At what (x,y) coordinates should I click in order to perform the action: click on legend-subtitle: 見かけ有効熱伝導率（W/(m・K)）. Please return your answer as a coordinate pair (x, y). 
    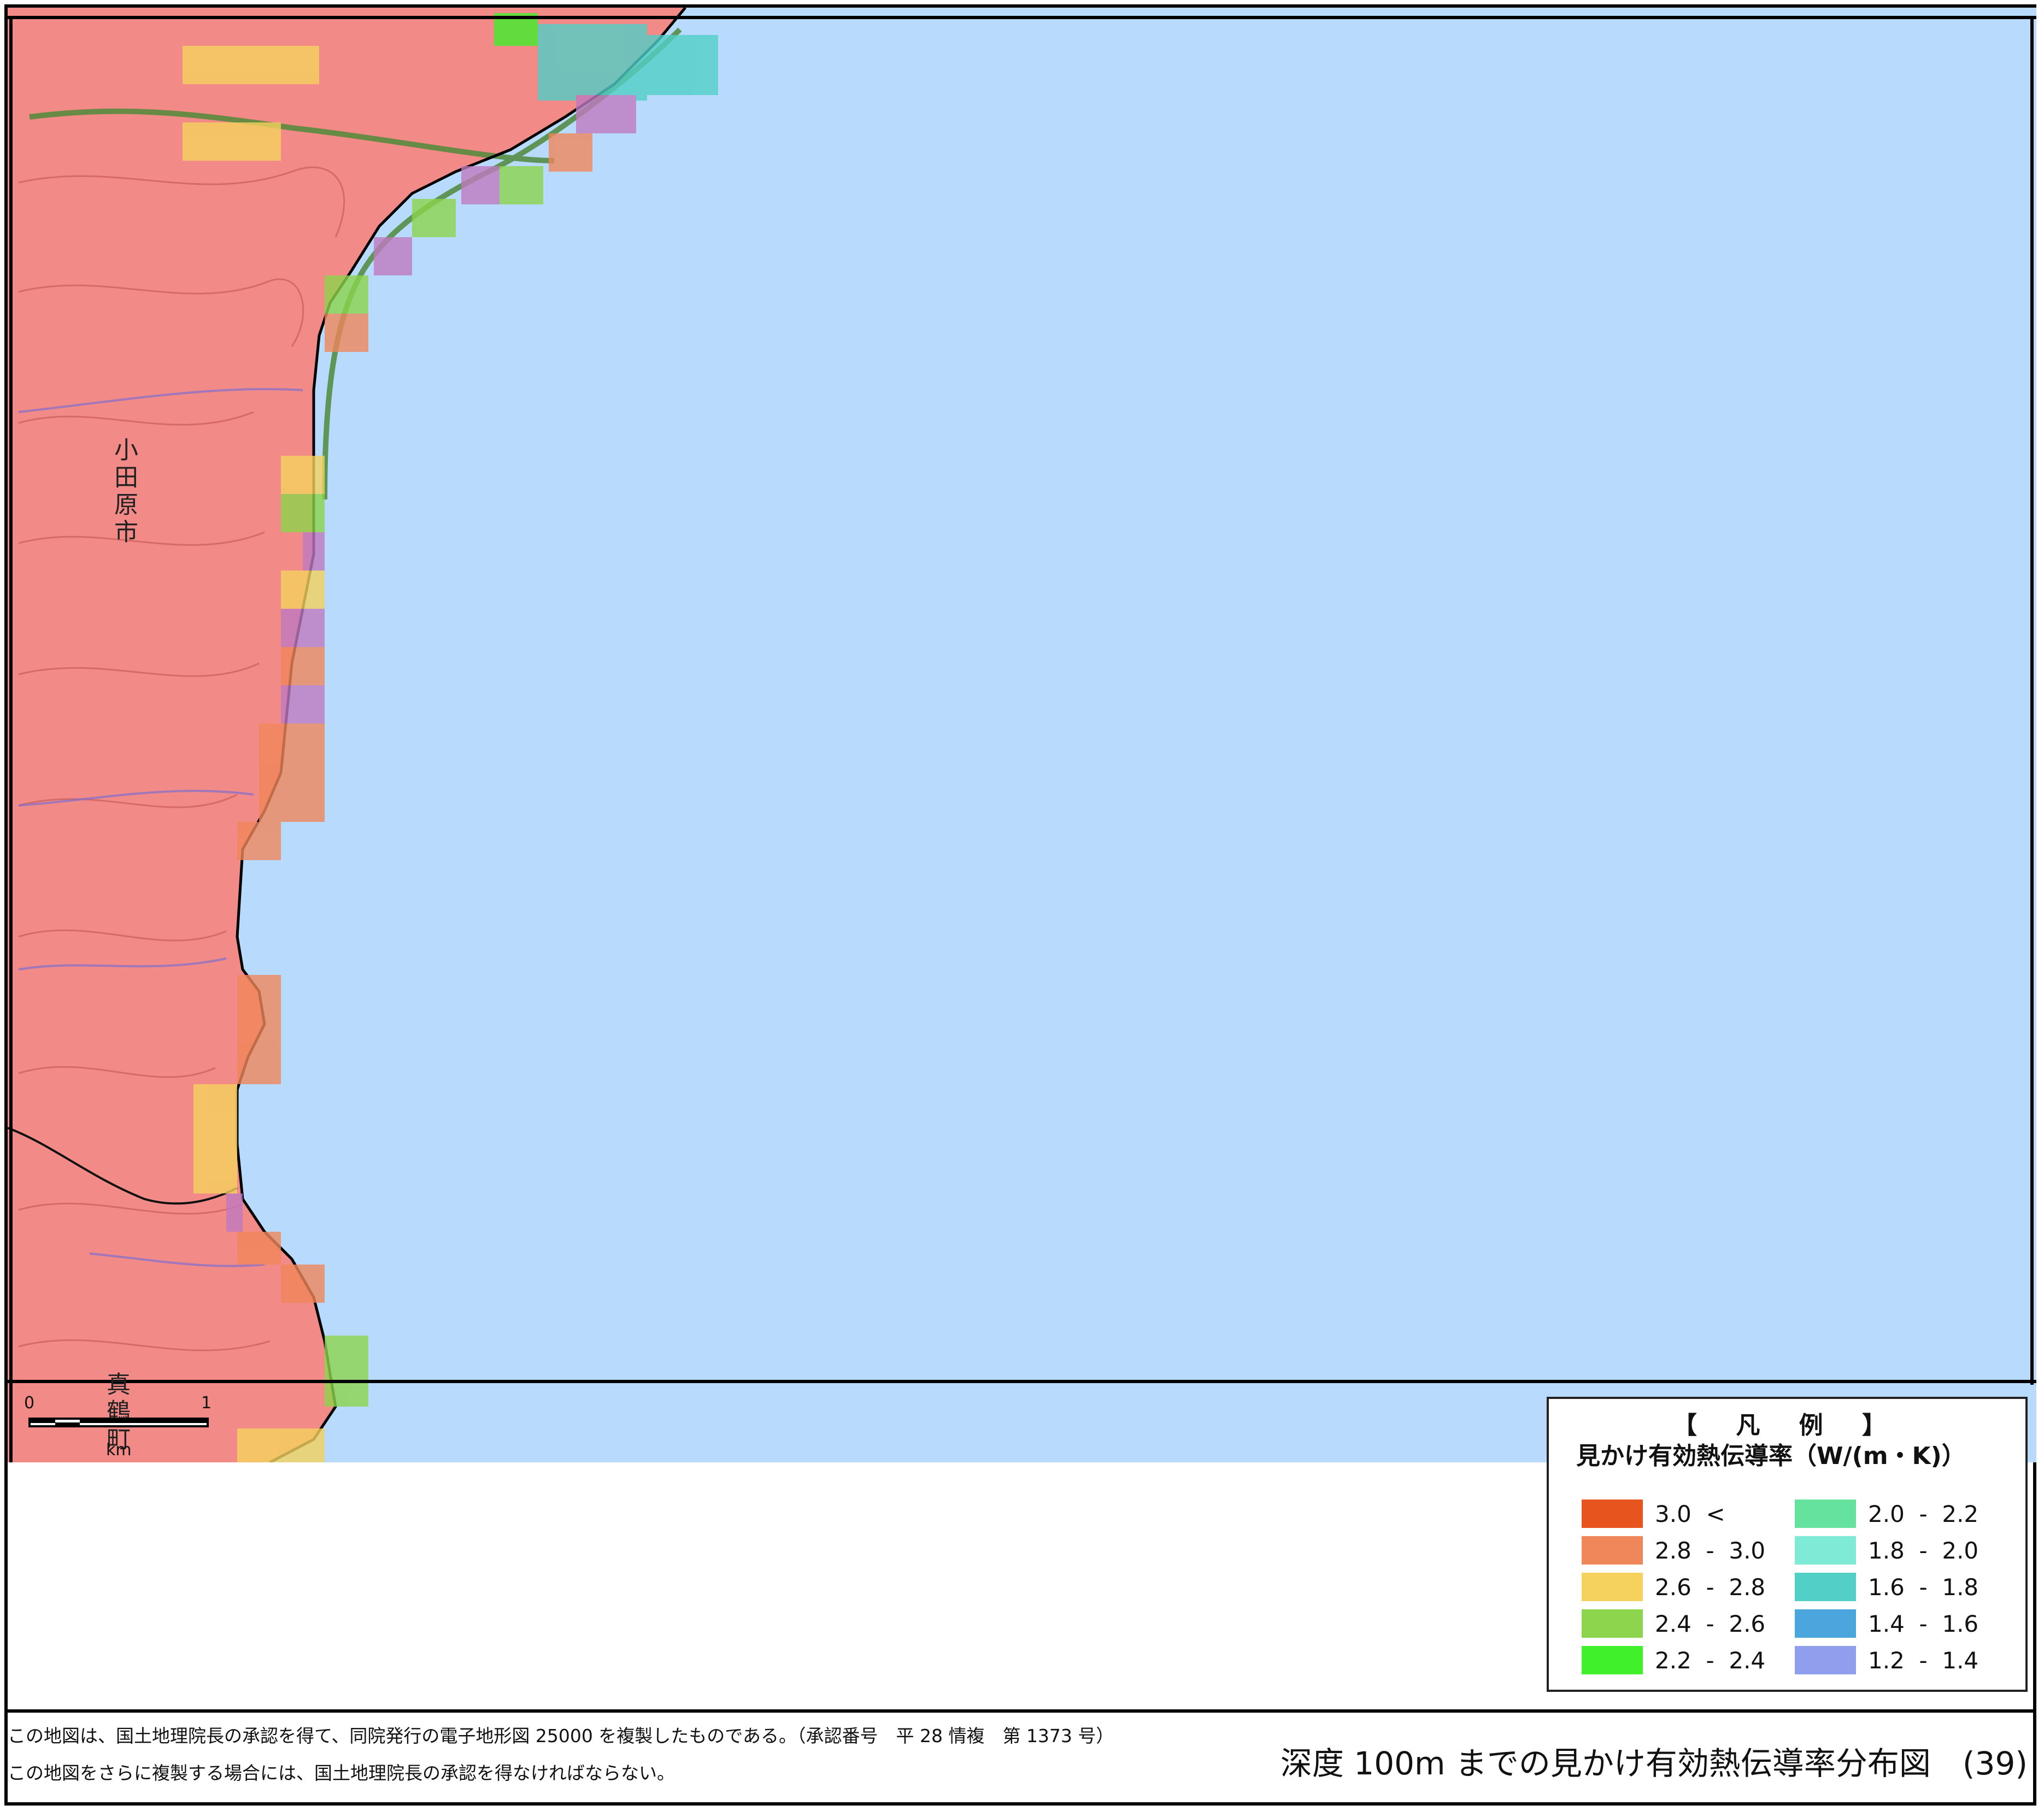
    Looking at the image, I should click on (1771, 1456).